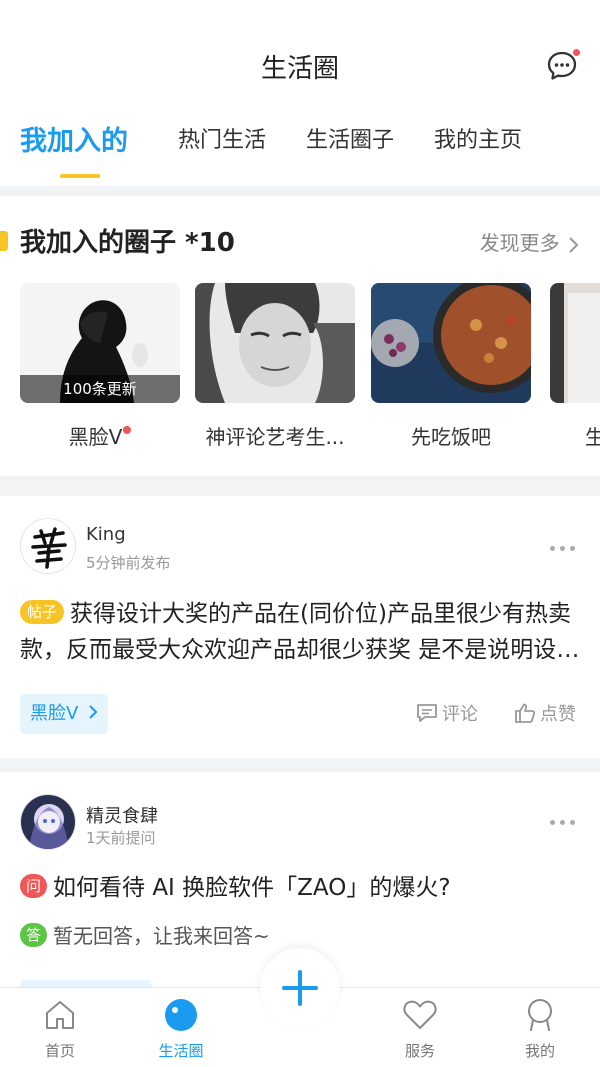  What do you see at coordinates (419, 1051) in the screenshot?
I see `tab-services-label: 服务` at bounding box center [419, 1051].